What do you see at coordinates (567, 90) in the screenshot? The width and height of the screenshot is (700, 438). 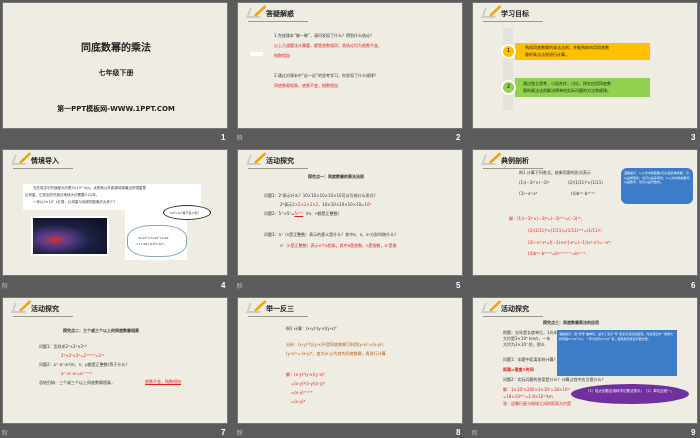 I see `slide-text: 幂的乘法法则解决简单的实际问题的方法和规律。` at bounding box center [567, 90].